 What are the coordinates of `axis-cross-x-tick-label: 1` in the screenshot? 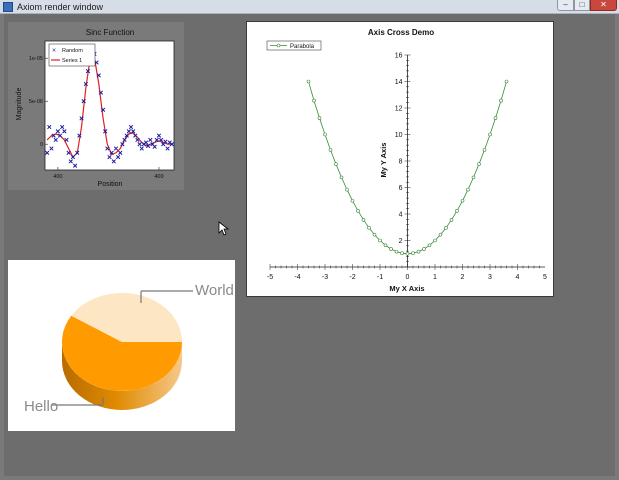 It's located at (435, 277).